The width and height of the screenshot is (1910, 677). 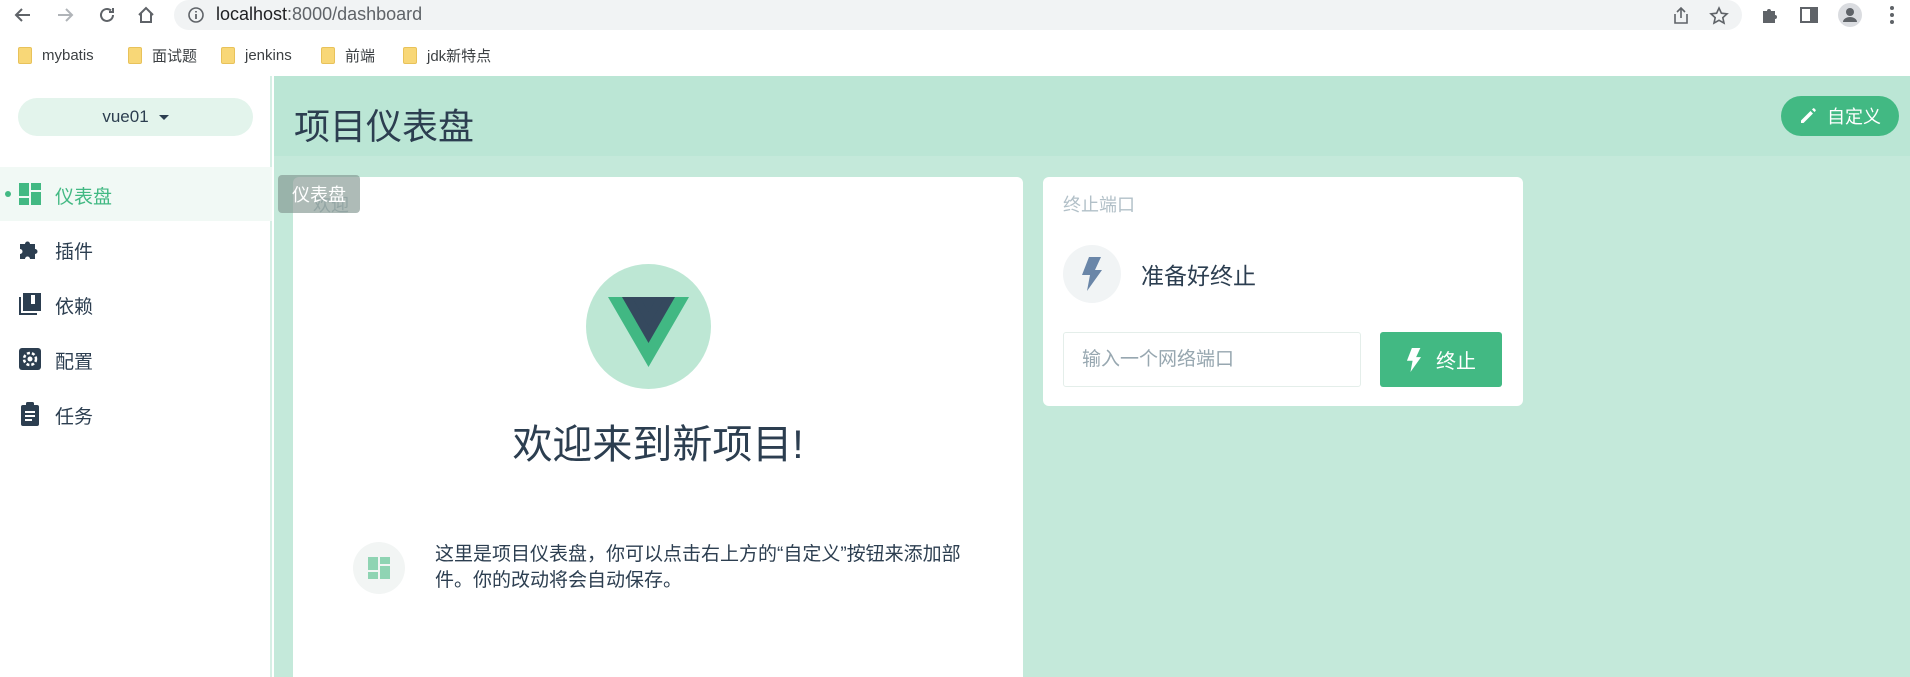 What do you see at coordinates (74, 362) in the screenshot?
I see `sidebar-item-label: 配置` at bounding box center [74, 362].